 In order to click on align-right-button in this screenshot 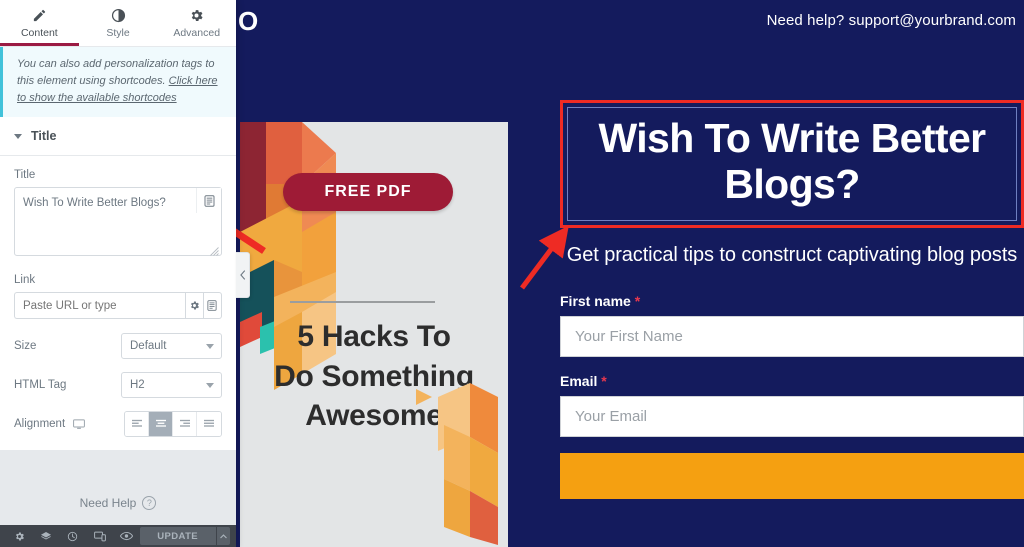, I will do `click(185, 424)`.